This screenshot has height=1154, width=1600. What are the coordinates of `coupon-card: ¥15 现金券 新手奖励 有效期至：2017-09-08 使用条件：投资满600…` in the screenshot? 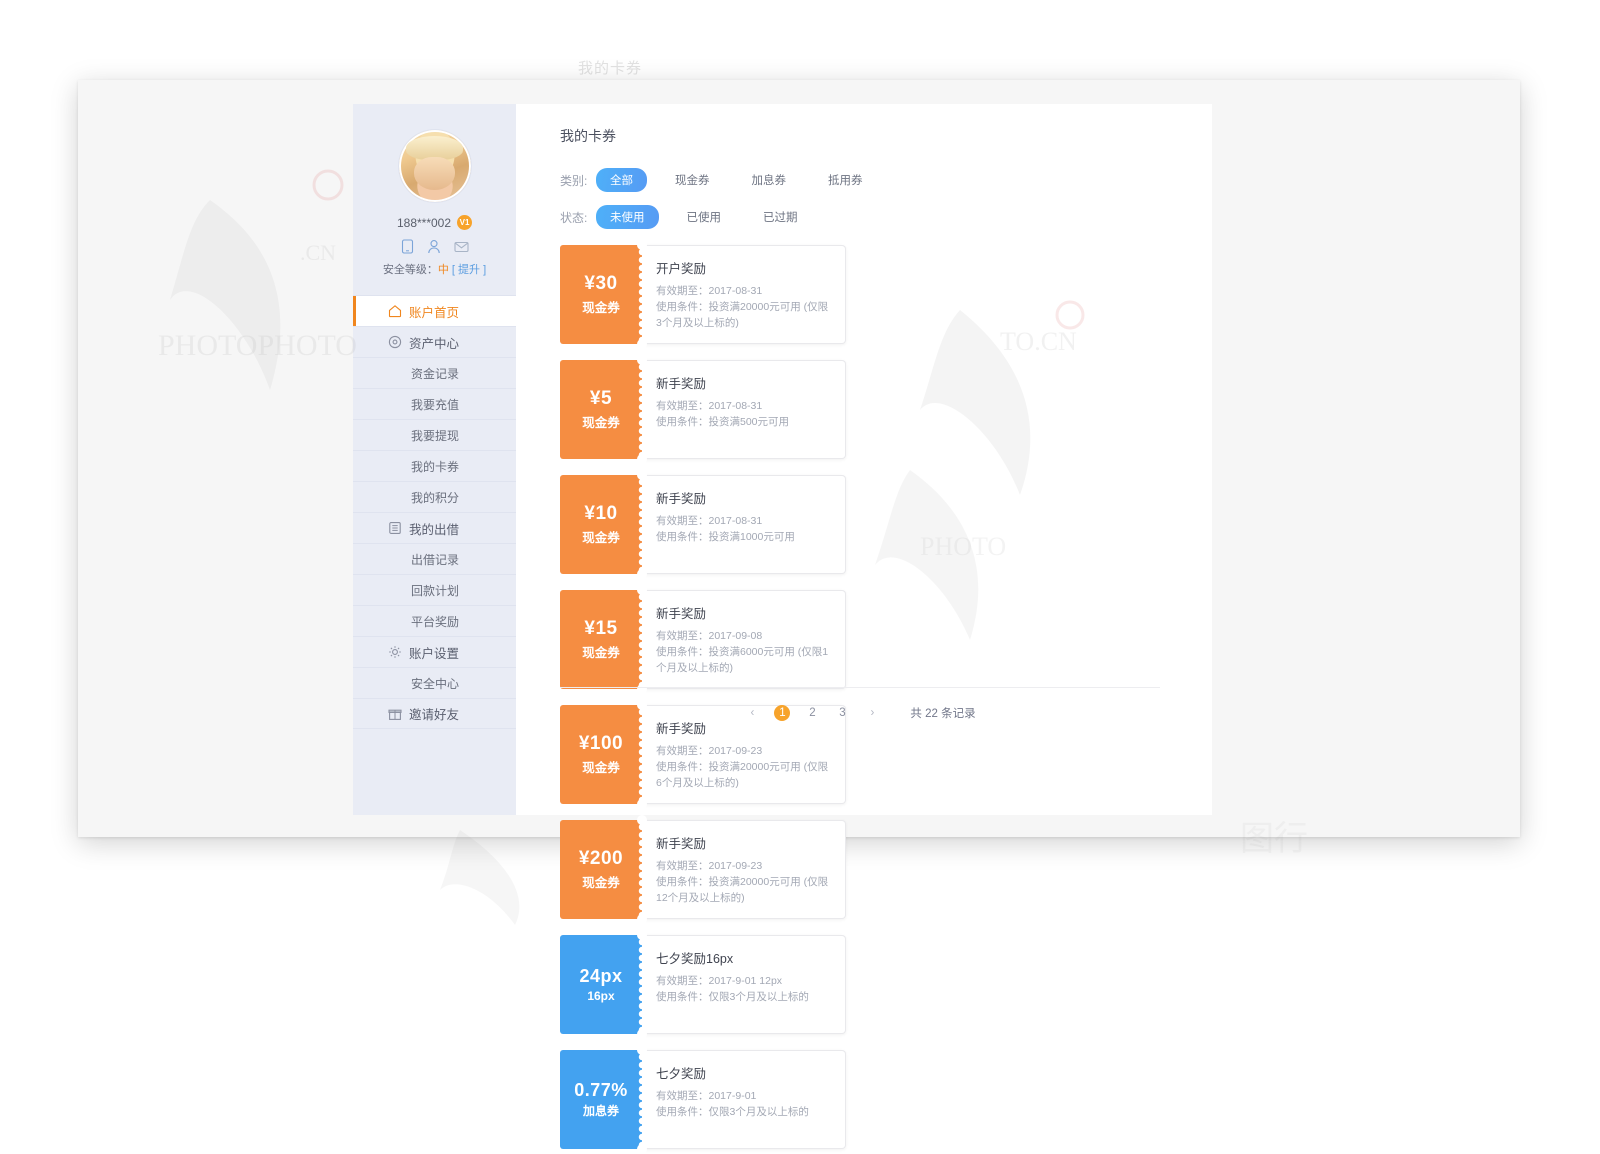 It's located at (703, 639).